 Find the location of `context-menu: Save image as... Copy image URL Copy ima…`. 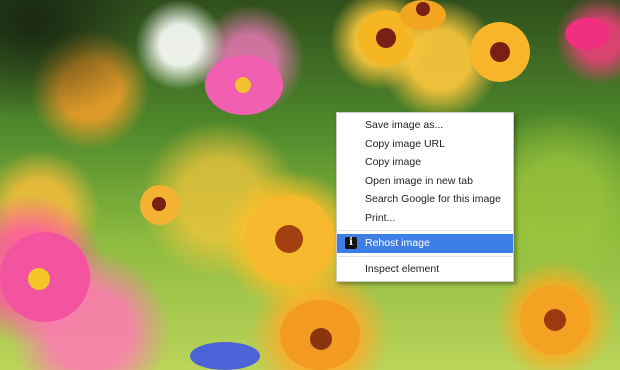

context-menu: Save image as... Copy image URL Copy ima… is located at coordinates (425, 197).